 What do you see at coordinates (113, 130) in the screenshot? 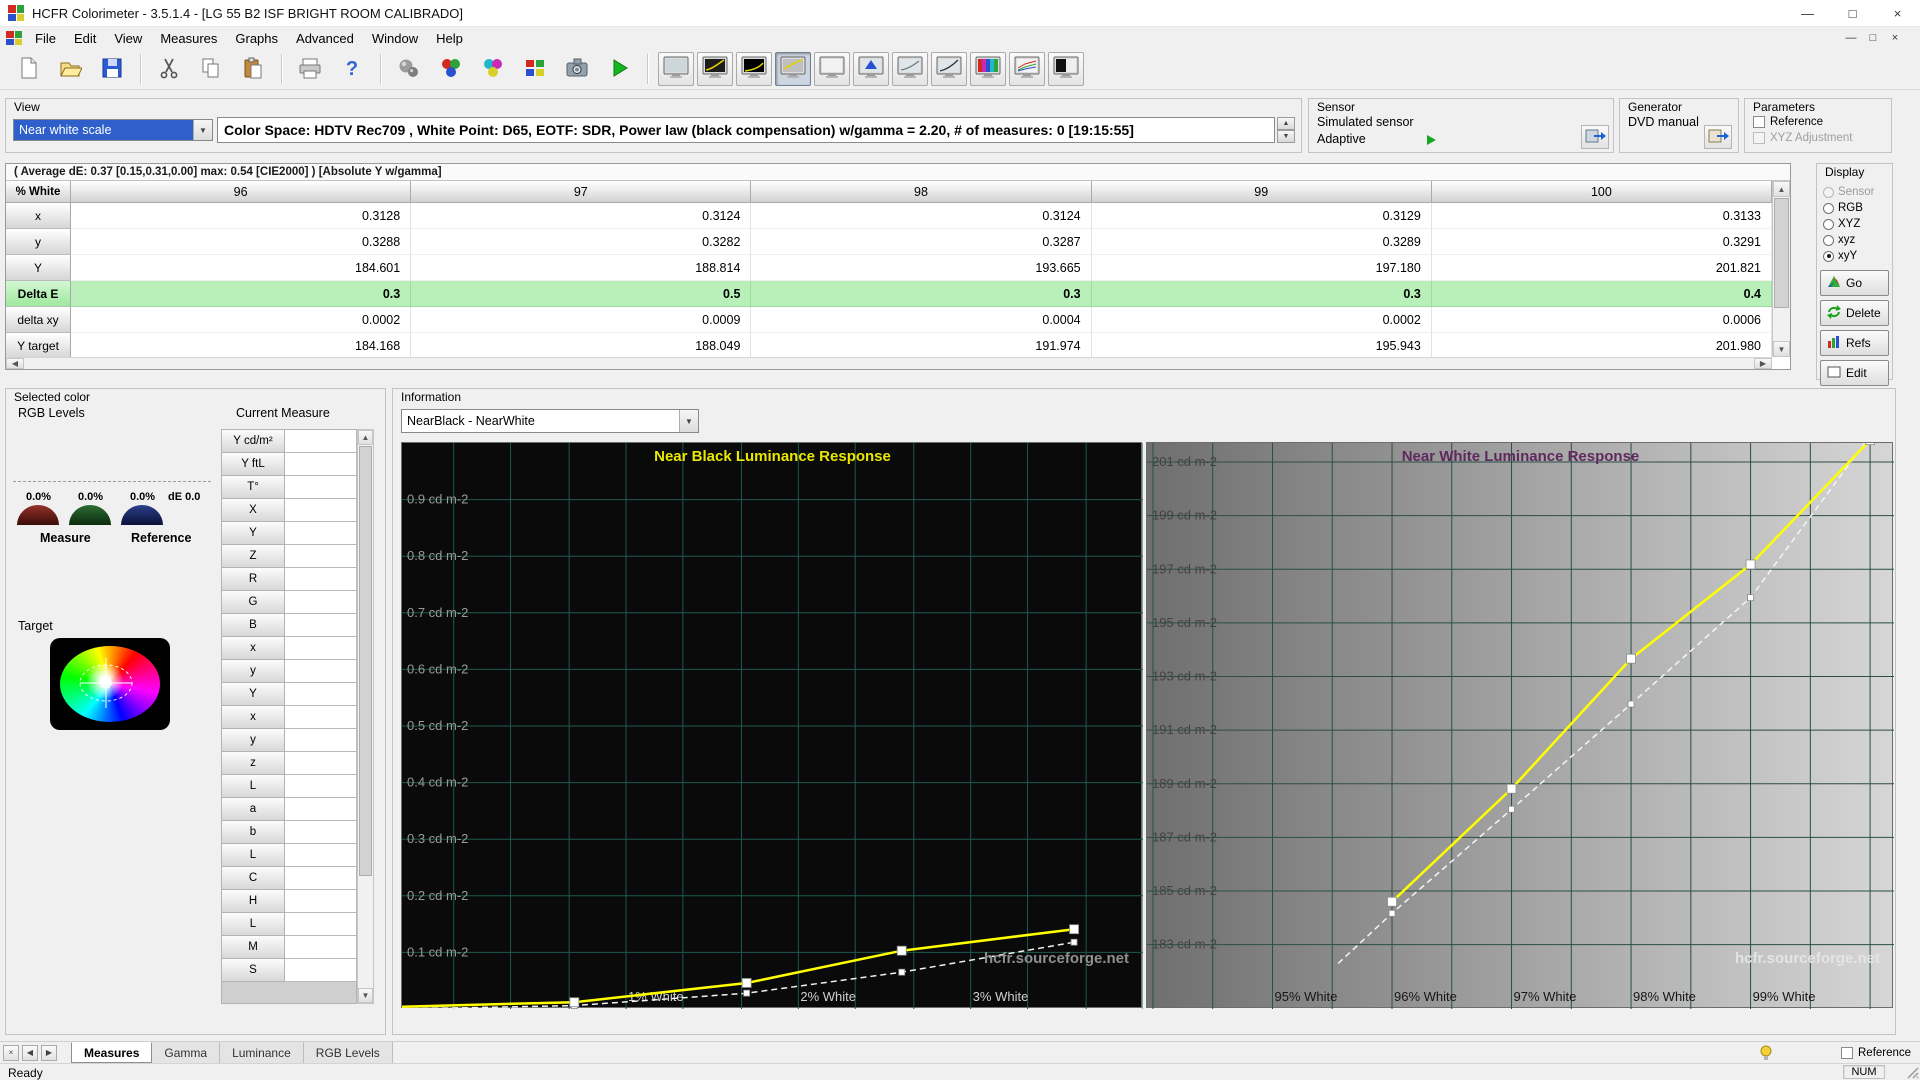
I see `scale-select: Near white scale ▼` at bounding box center [113, 130].